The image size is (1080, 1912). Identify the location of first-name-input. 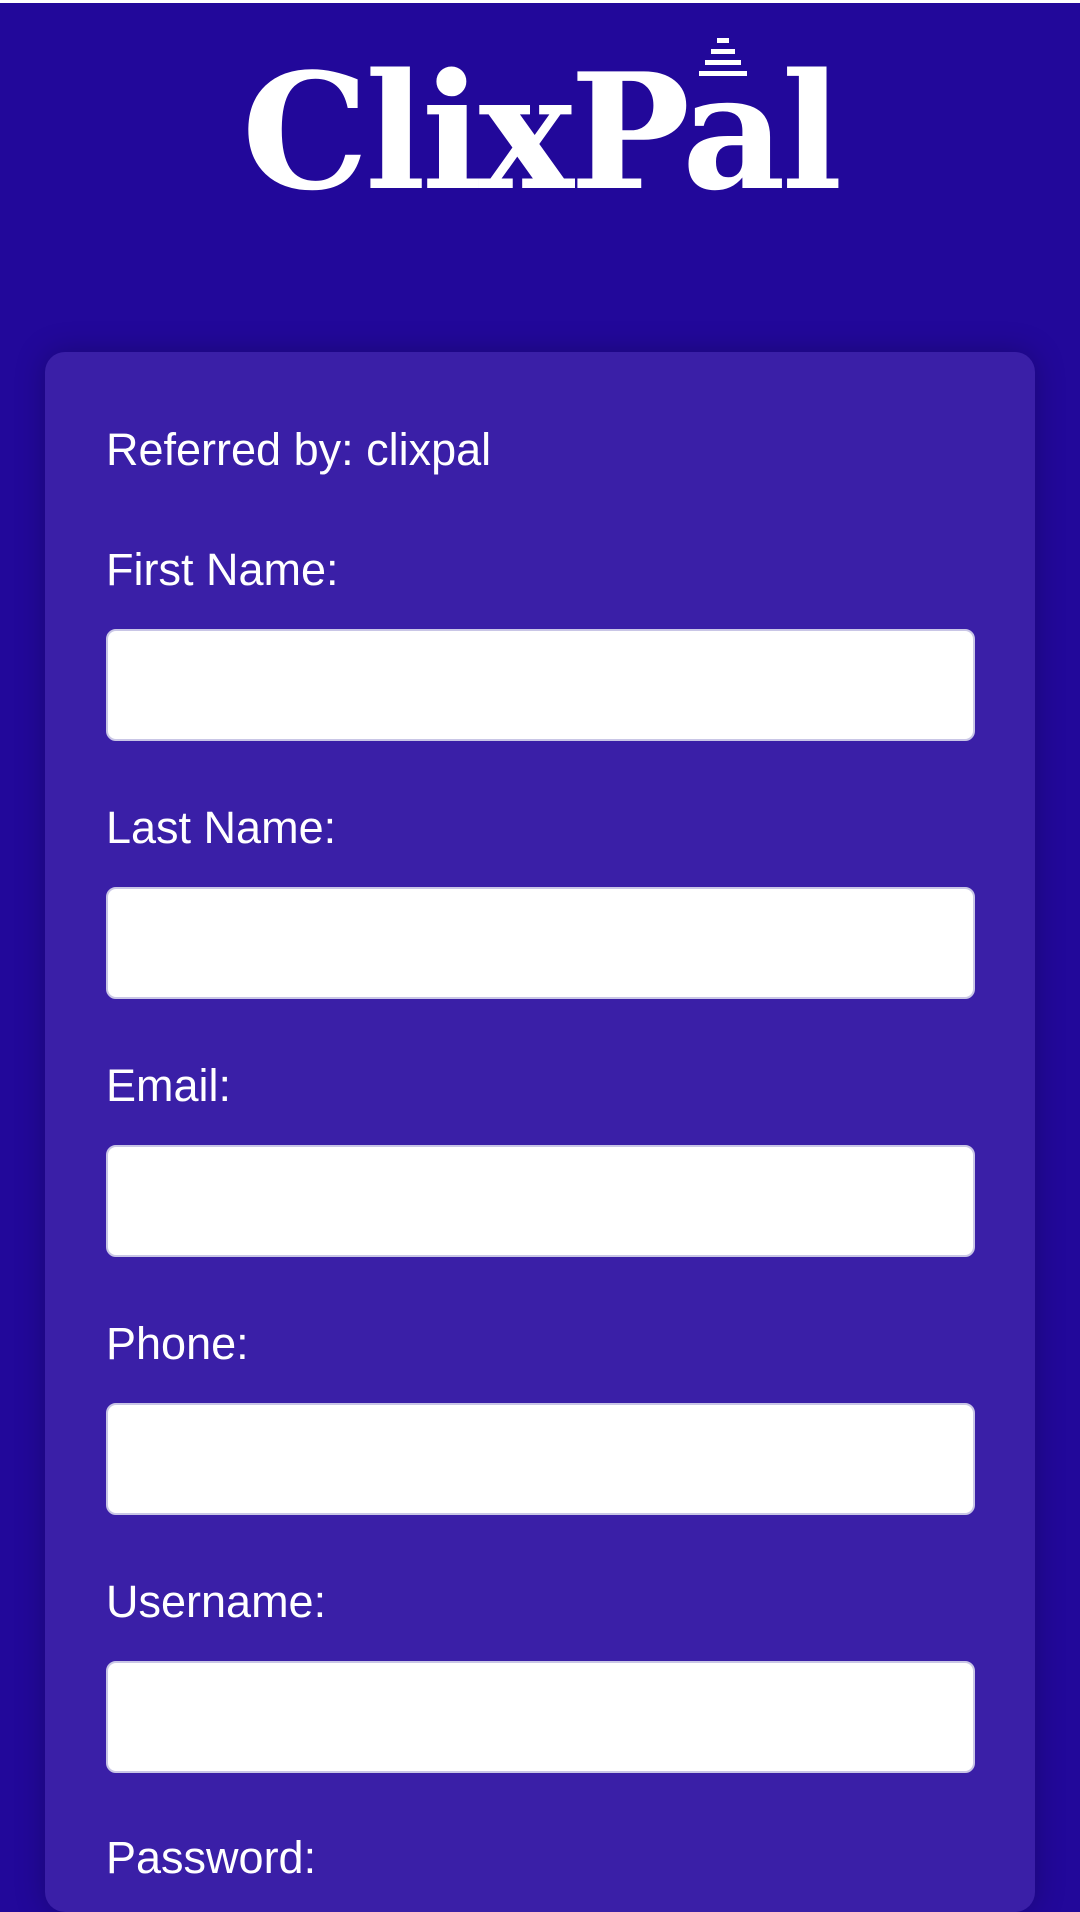
(540, 685).